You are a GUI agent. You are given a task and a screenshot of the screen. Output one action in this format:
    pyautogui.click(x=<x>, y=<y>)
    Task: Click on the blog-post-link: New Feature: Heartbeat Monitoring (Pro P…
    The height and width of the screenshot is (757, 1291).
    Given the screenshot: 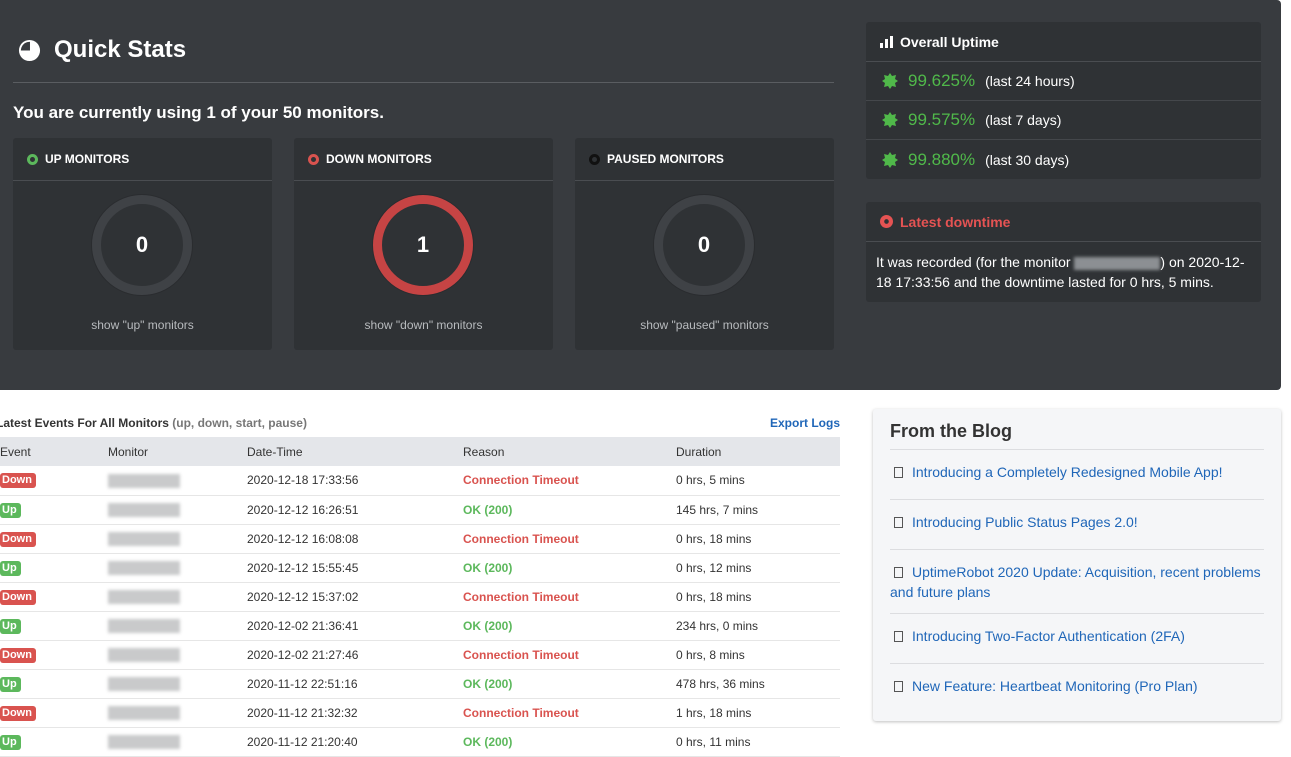 What is the action you would take?
    pyautogui.click(x=1077, y=689)
    